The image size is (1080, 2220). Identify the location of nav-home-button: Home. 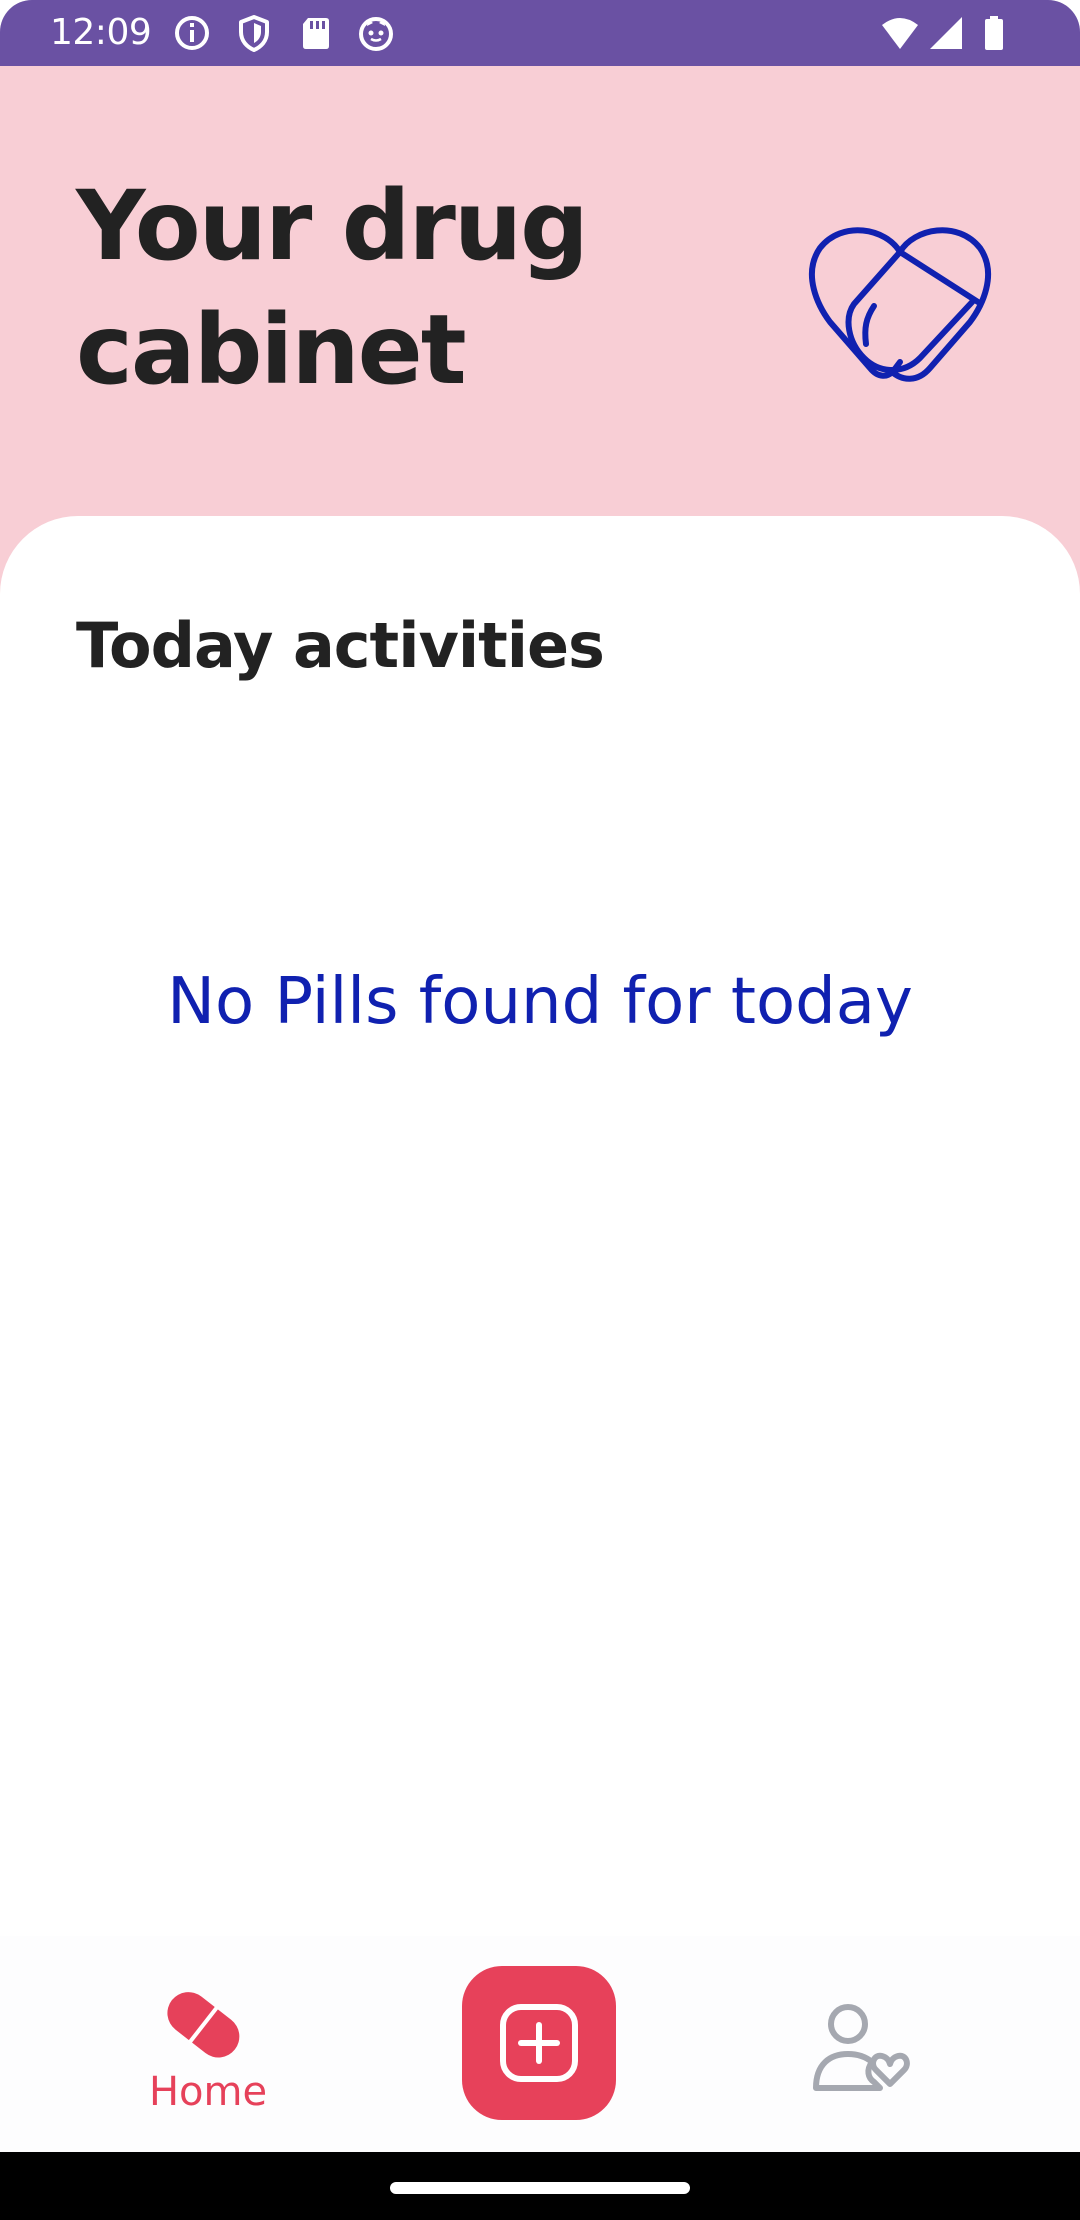
(208, 2051).